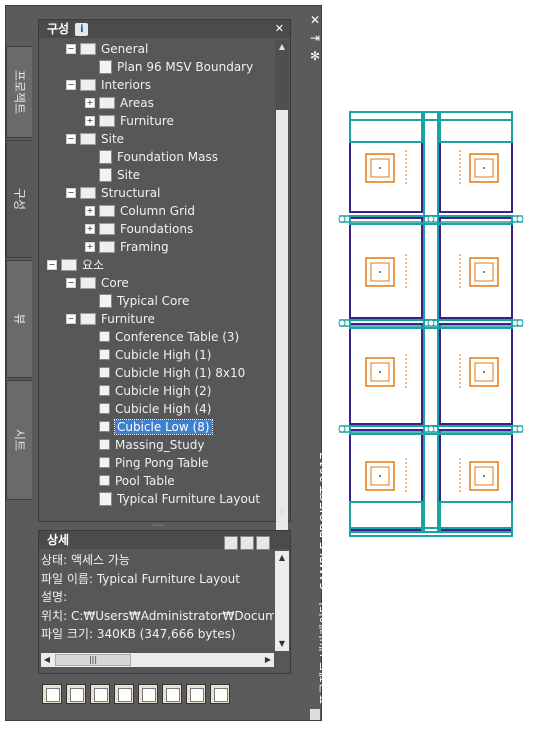  Describe the element at coordinates (172, 499) in the screenshot. I see `tree-item: Typical Furniture Layout` at that location.